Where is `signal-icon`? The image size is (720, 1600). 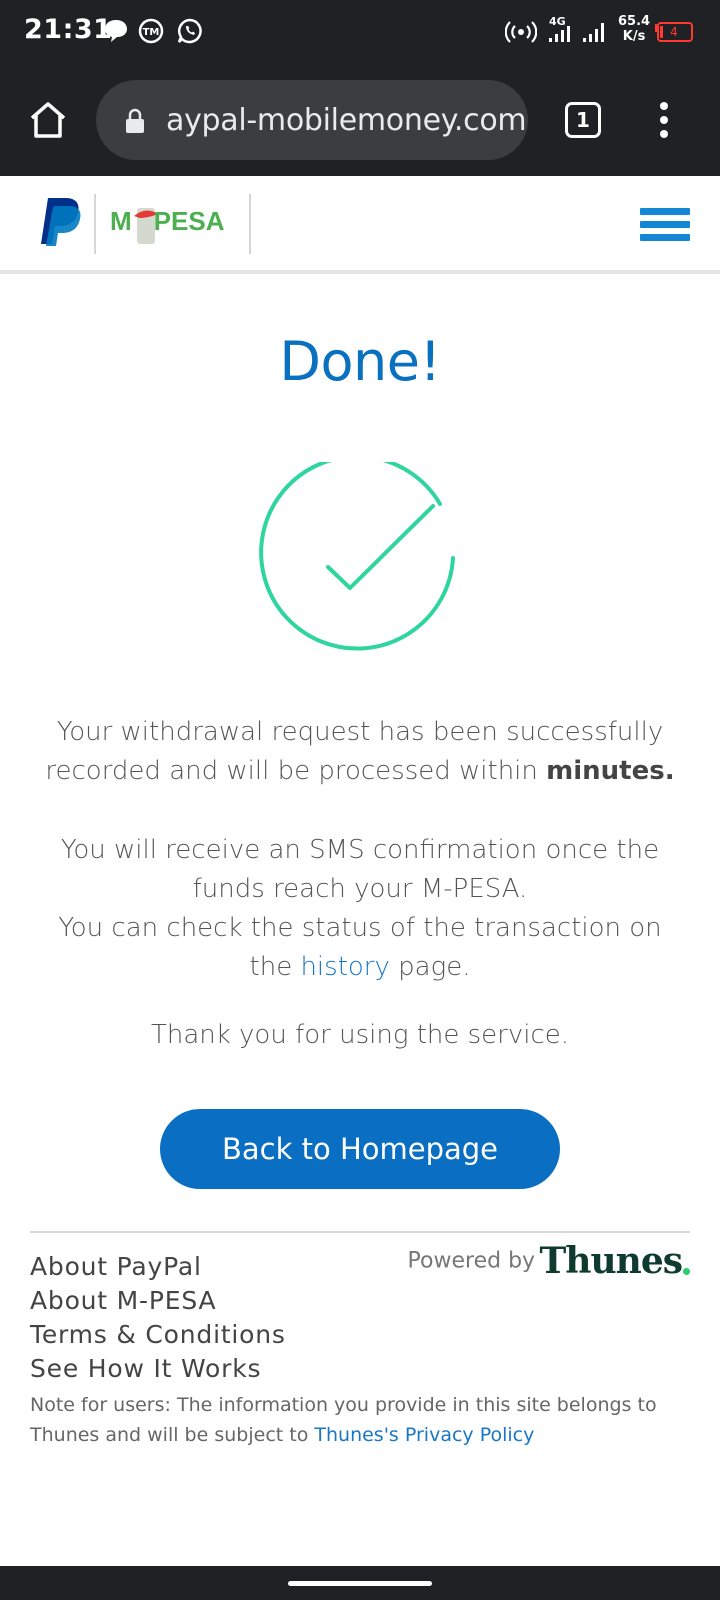
signal-icon is located at coordinates (593, 32).